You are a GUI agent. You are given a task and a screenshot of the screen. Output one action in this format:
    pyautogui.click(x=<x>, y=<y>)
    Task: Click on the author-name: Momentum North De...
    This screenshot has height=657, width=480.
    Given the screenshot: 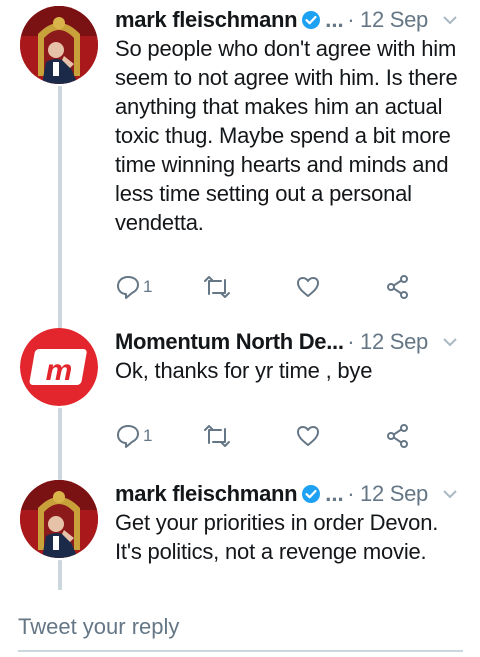 What is the action you would take?
    pyautogui.click(x=229, y=341)
    